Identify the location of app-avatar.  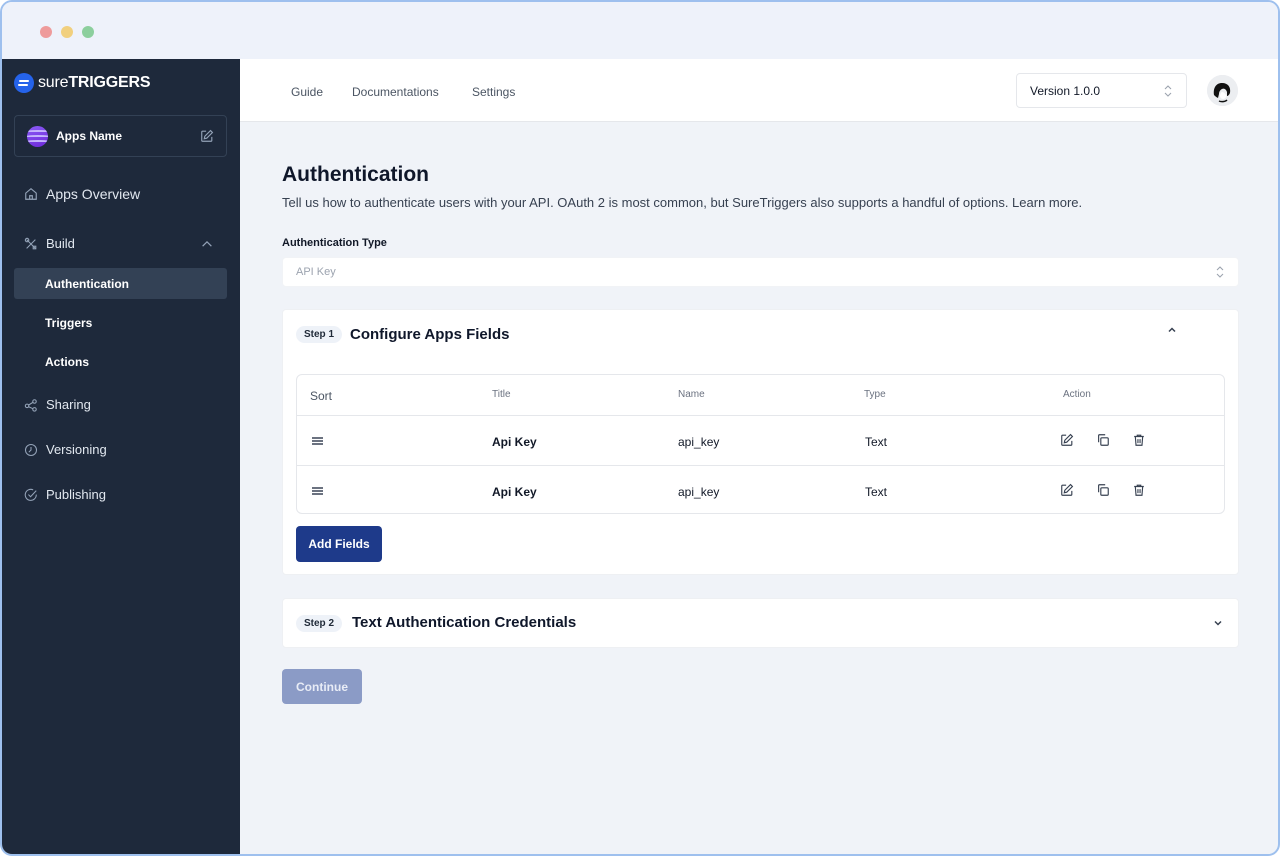
(37, 136).